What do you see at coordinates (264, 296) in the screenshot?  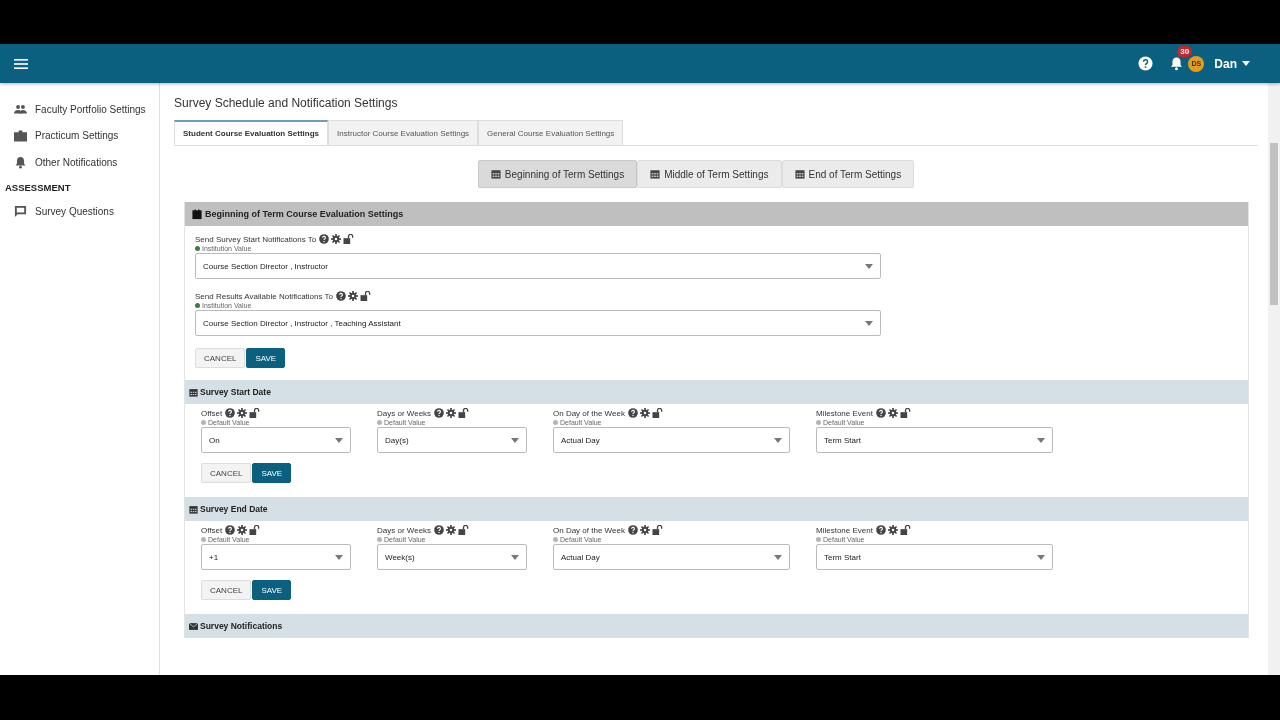 I see `field-label: Send Results Available Notifications To` at bounding box center [264, 296].